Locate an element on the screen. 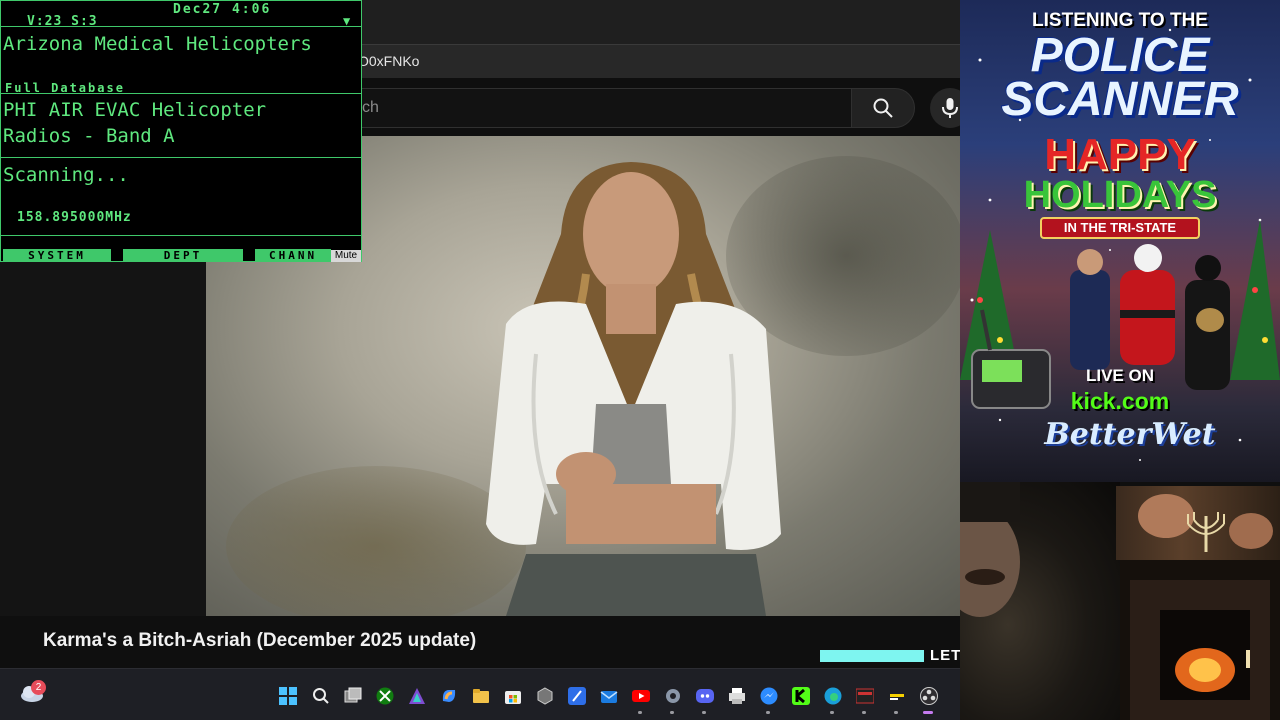 Image resolution: width=1280 pixels, height=720 pixels. active-indicator is located at coordinates (928, 712).